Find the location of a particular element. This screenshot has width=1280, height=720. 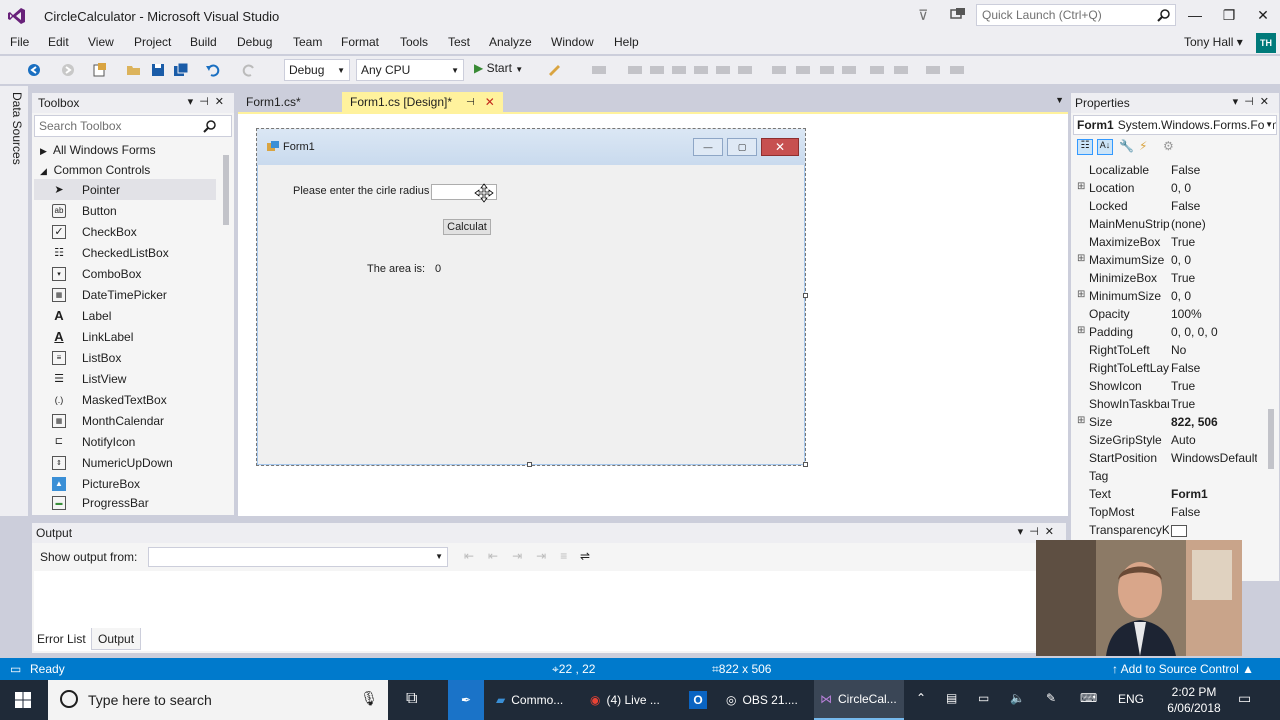

toolbox-item-notifyicon: ⊏ NotifyIcon is located at coordinates (134, 441).